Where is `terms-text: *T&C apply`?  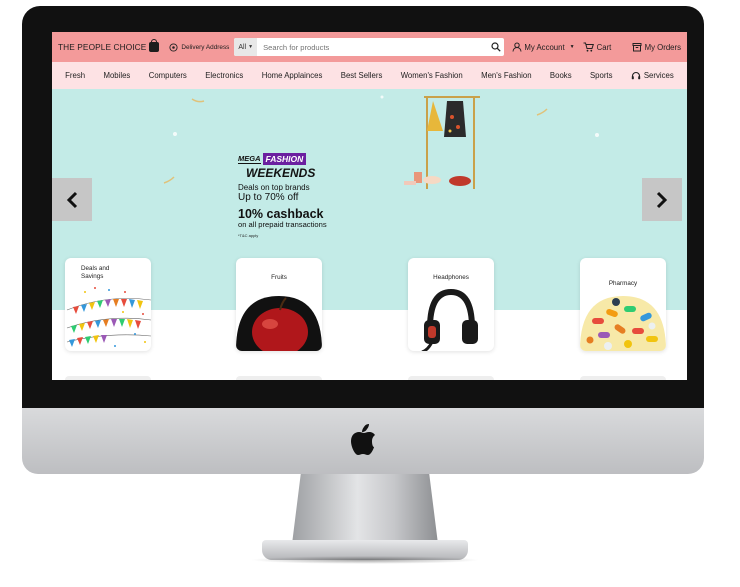 terms-text: *T&C apply is located at coordinates (248, 235).